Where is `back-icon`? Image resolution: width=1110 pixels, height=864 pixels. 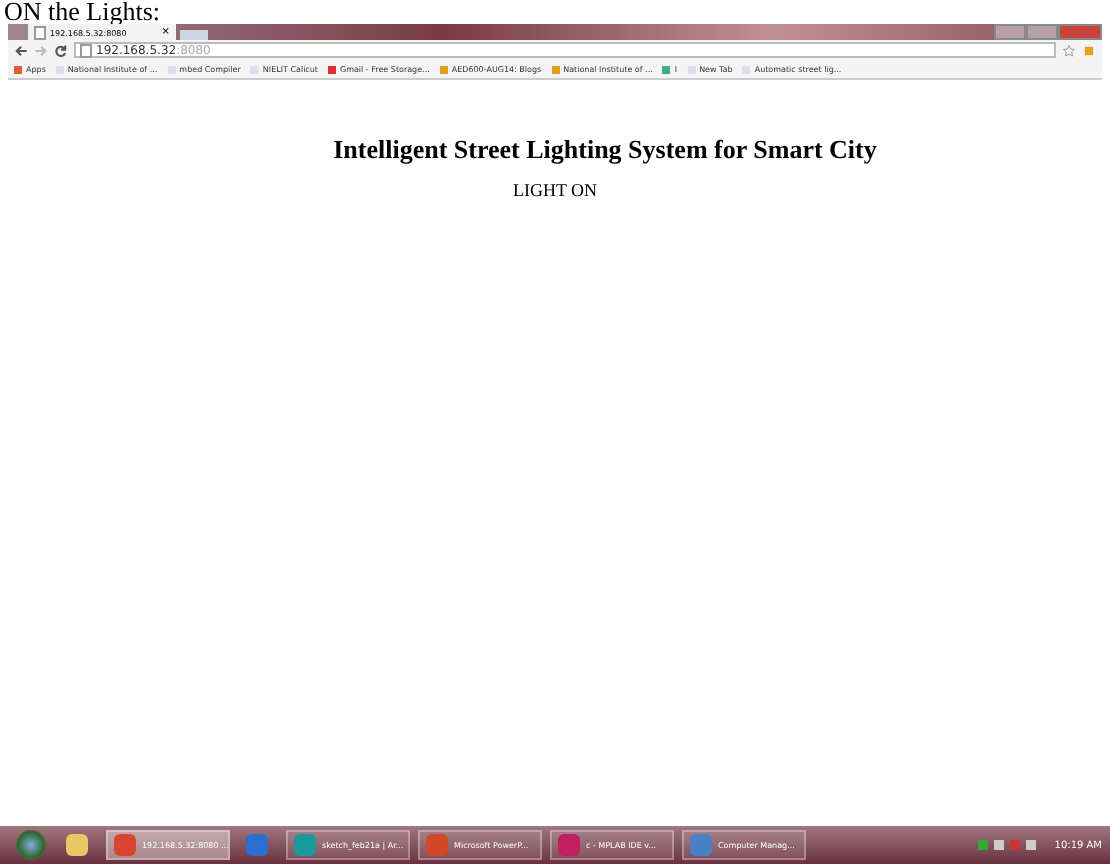
back-icon is located at coordinates (21, 50).